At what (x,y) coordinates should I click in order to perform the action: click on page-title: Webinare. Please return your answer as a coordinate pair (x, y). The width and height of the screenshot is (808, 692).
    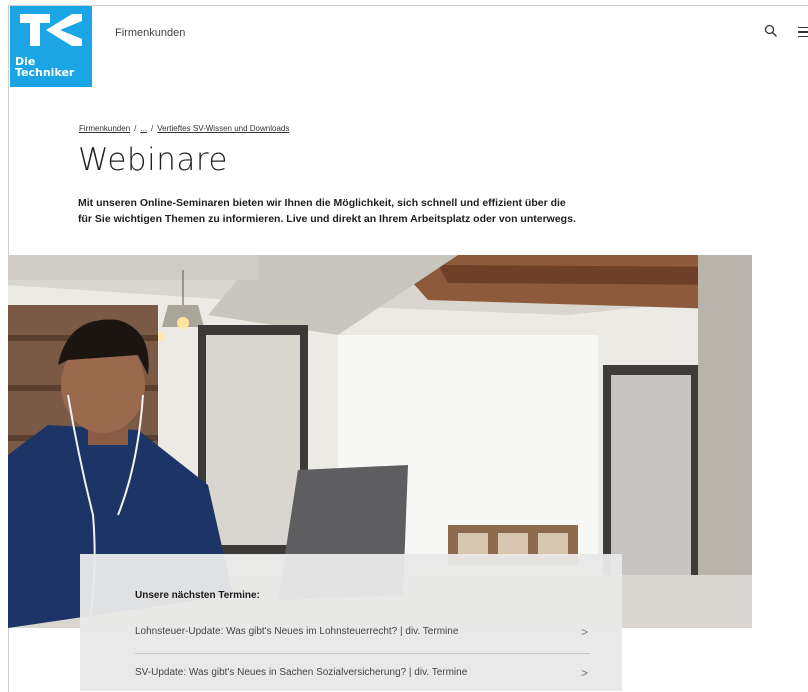
    Looking at the image, I should click on (153, 160).